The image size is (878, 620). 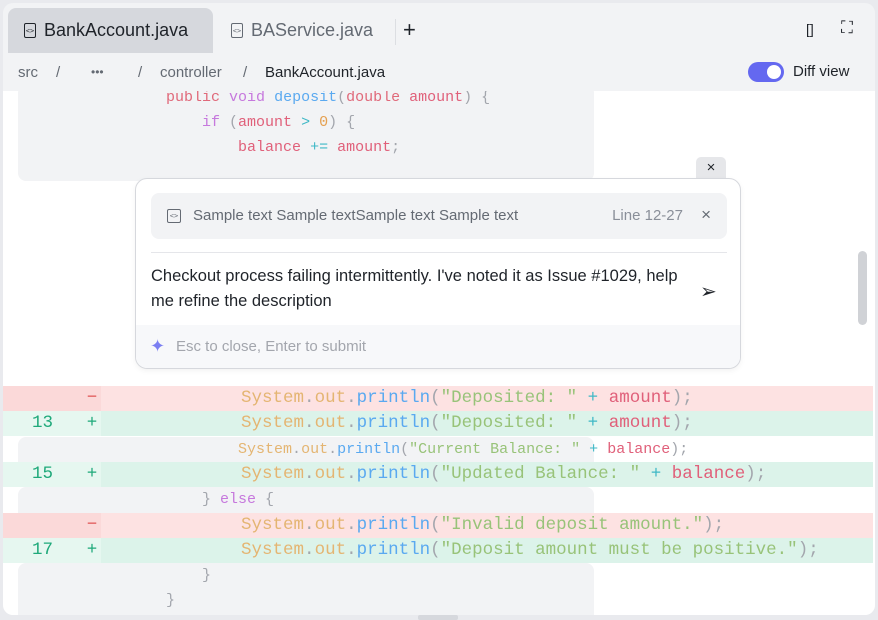 I want to click on code-token: "Current Balance: ", so click(x=495, y=449).